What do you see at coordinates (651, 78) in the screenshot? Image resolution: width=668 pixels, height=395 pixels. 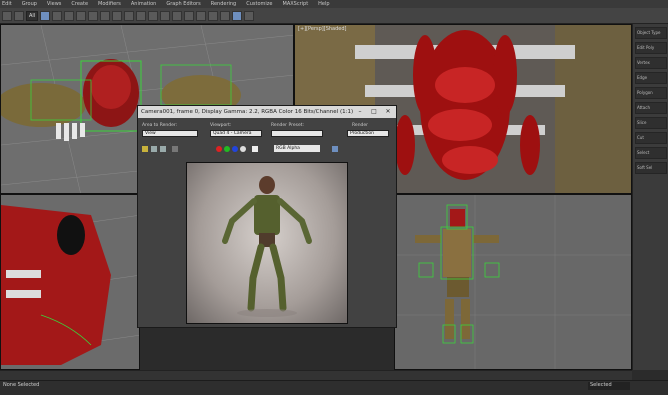 I see `cmd-item: Edge` at bounding box center [651, 78].